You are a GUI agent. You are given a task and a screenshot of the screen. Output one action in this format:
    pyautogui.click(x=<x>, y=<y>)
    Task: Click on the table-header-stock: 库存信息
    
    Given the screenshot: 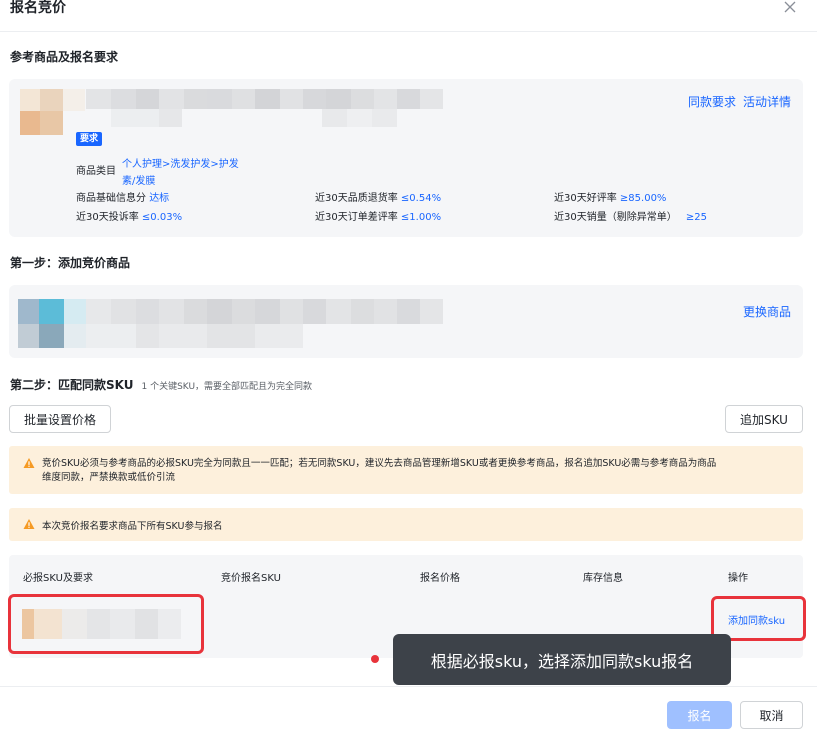 What is the action you would take?
    pyautogui.click(x=603, y=578)
    